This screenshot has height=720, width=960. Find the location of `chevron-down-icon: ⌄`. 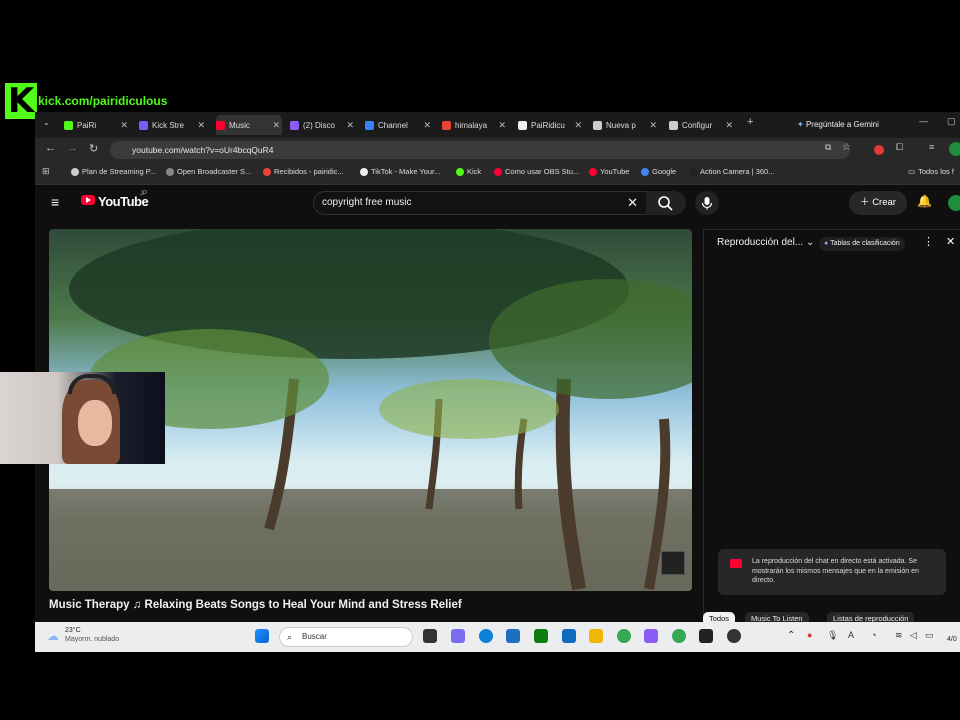

chevron-down-icon: ⌄ is located at coordinates (810, 242).